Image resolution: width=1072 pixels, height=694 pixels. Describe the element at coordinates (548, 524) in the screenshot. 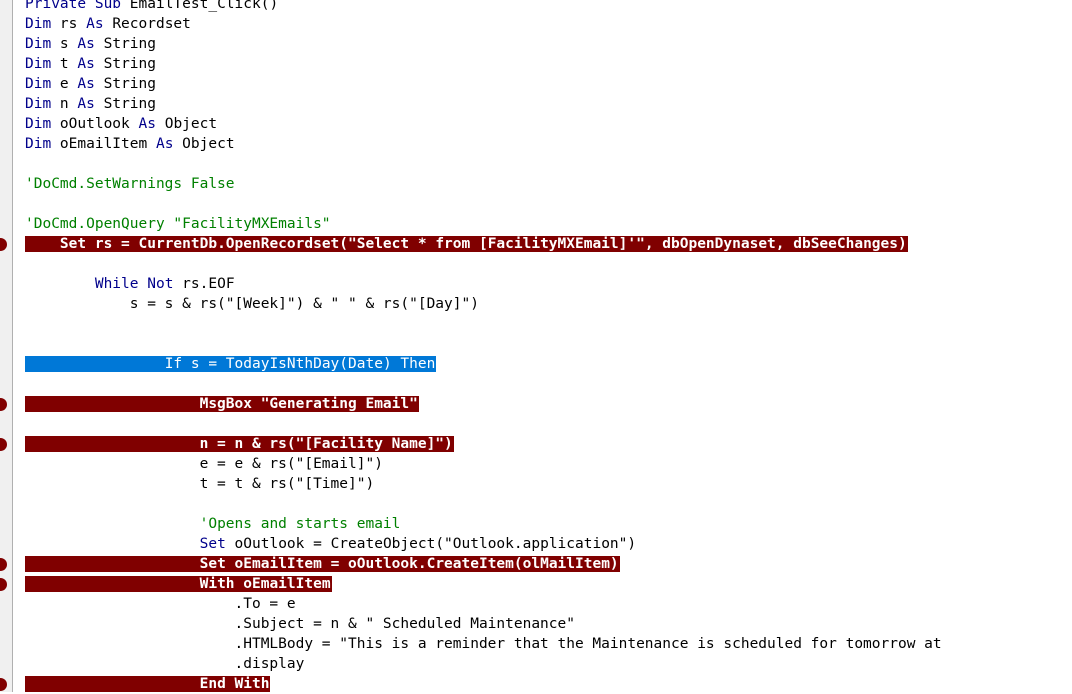

I see `code-line: 'Opens and starts email` at that location.